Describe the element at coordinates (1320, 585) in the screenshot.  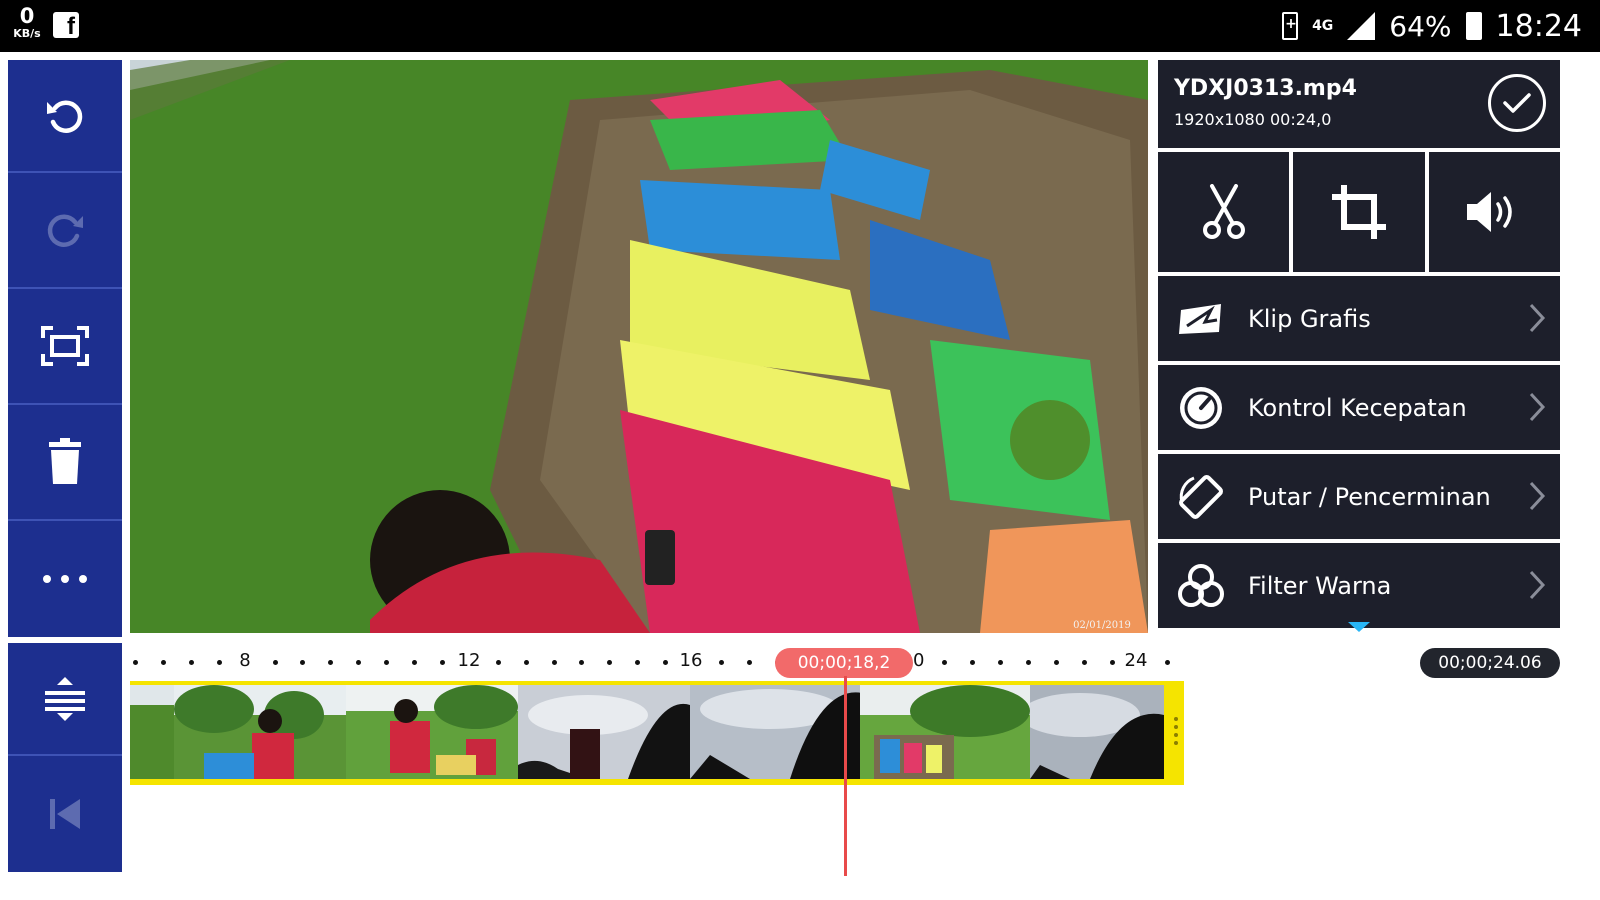
I see `menu-item-label: Filter Warna` at that location.